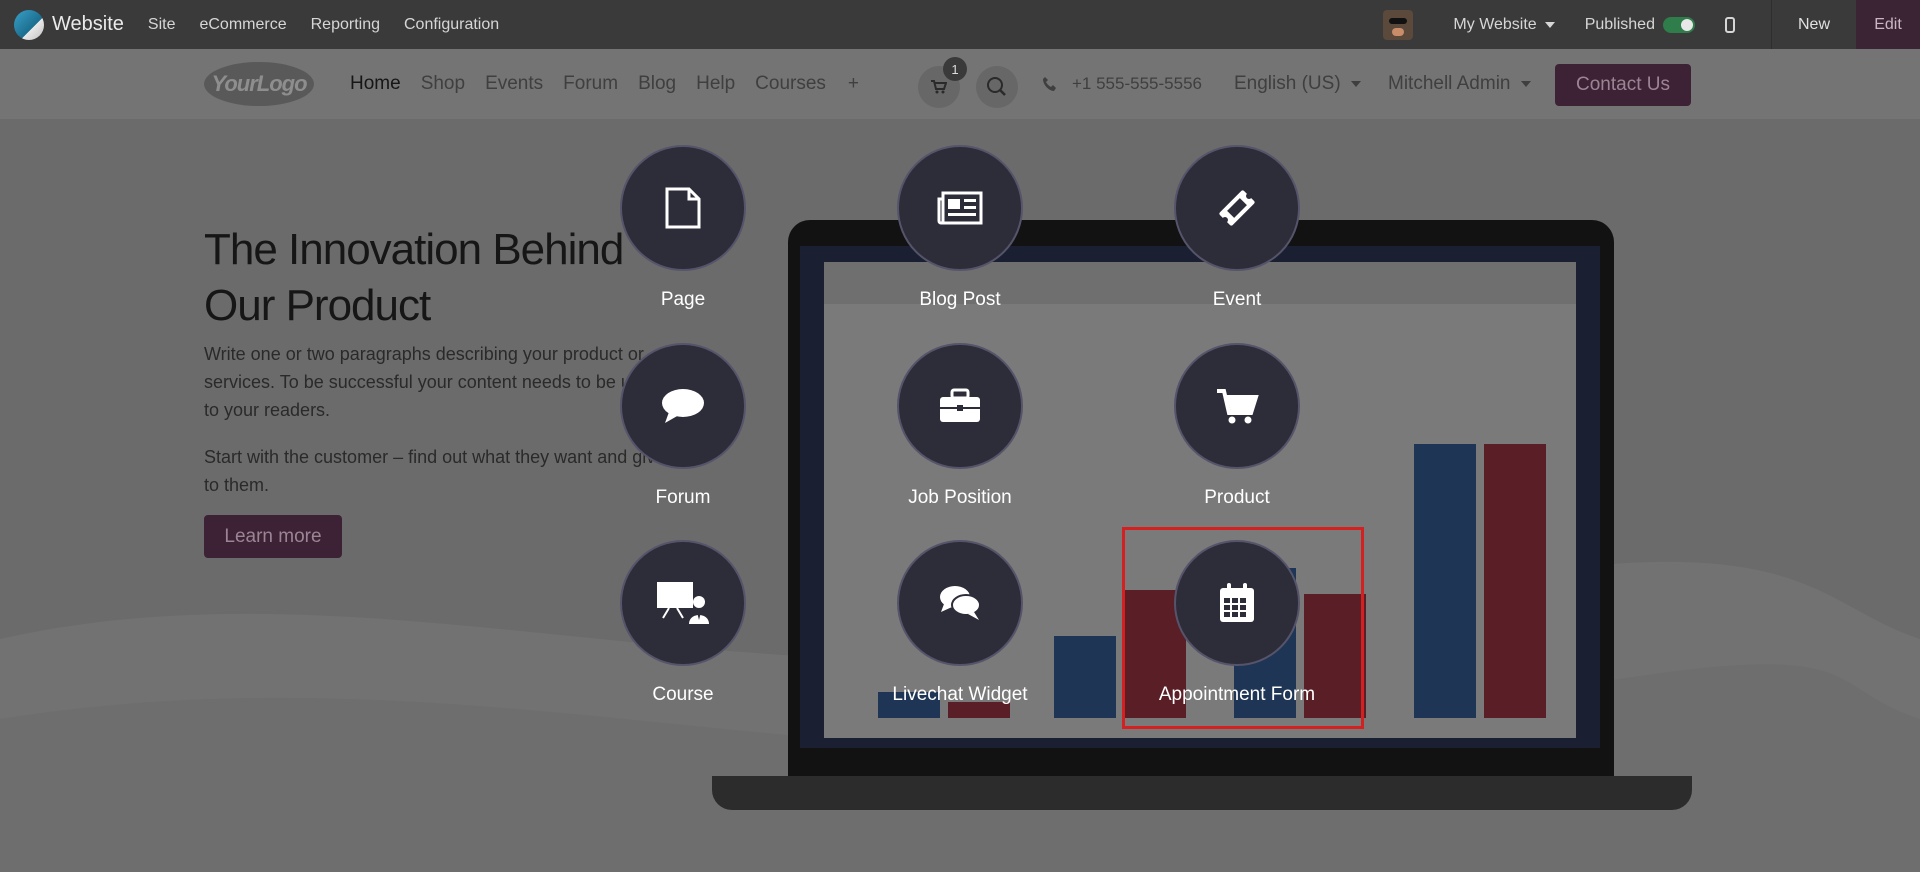 This screenshot has width=1920, height=872. I want to click on website-app-icon, so click(29, 24).